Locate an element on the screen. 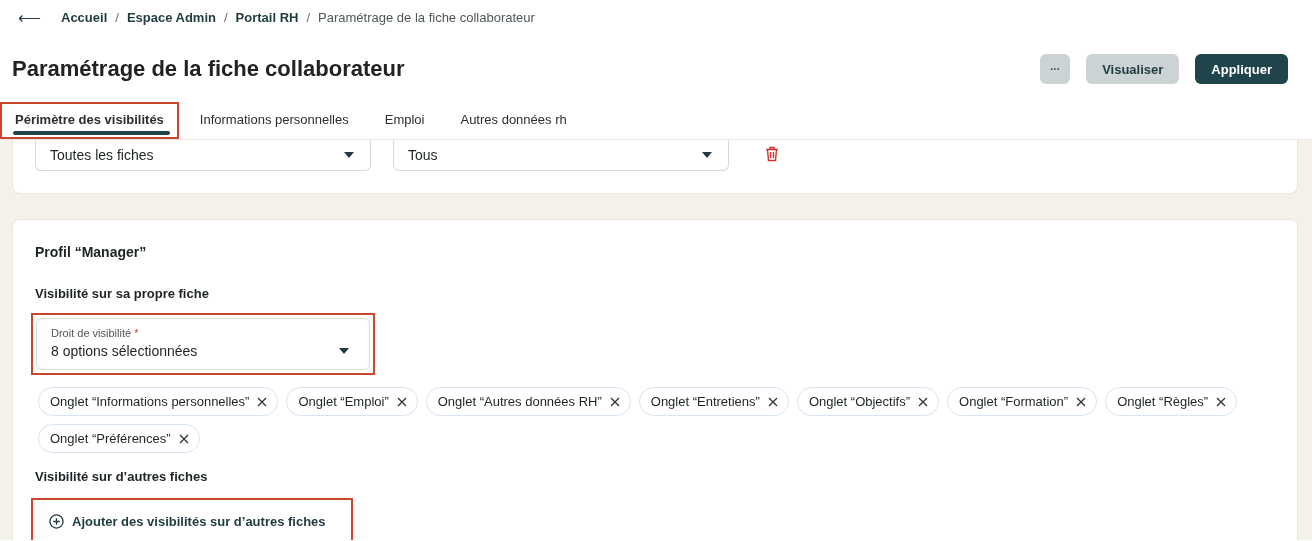 The image size is (1312, 541). tab: Autres données rh is located at coordinates (513, 120).